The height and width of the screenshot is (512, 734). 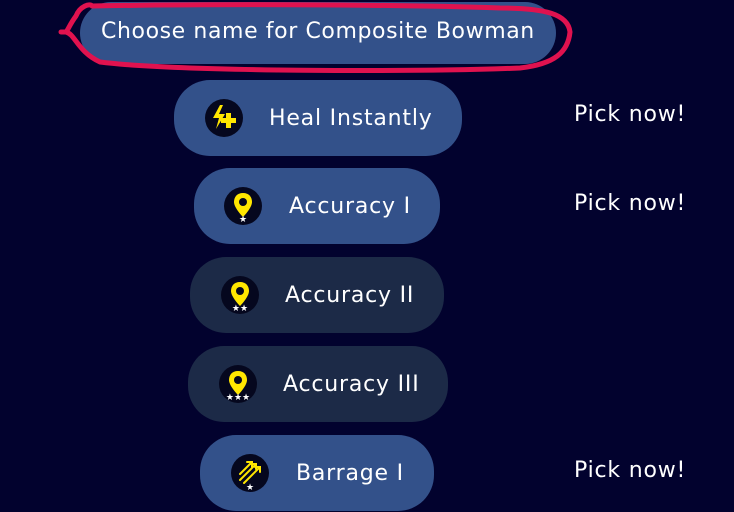 I want to click on skill-label: Accuracy II, so click(x=350, y=295).